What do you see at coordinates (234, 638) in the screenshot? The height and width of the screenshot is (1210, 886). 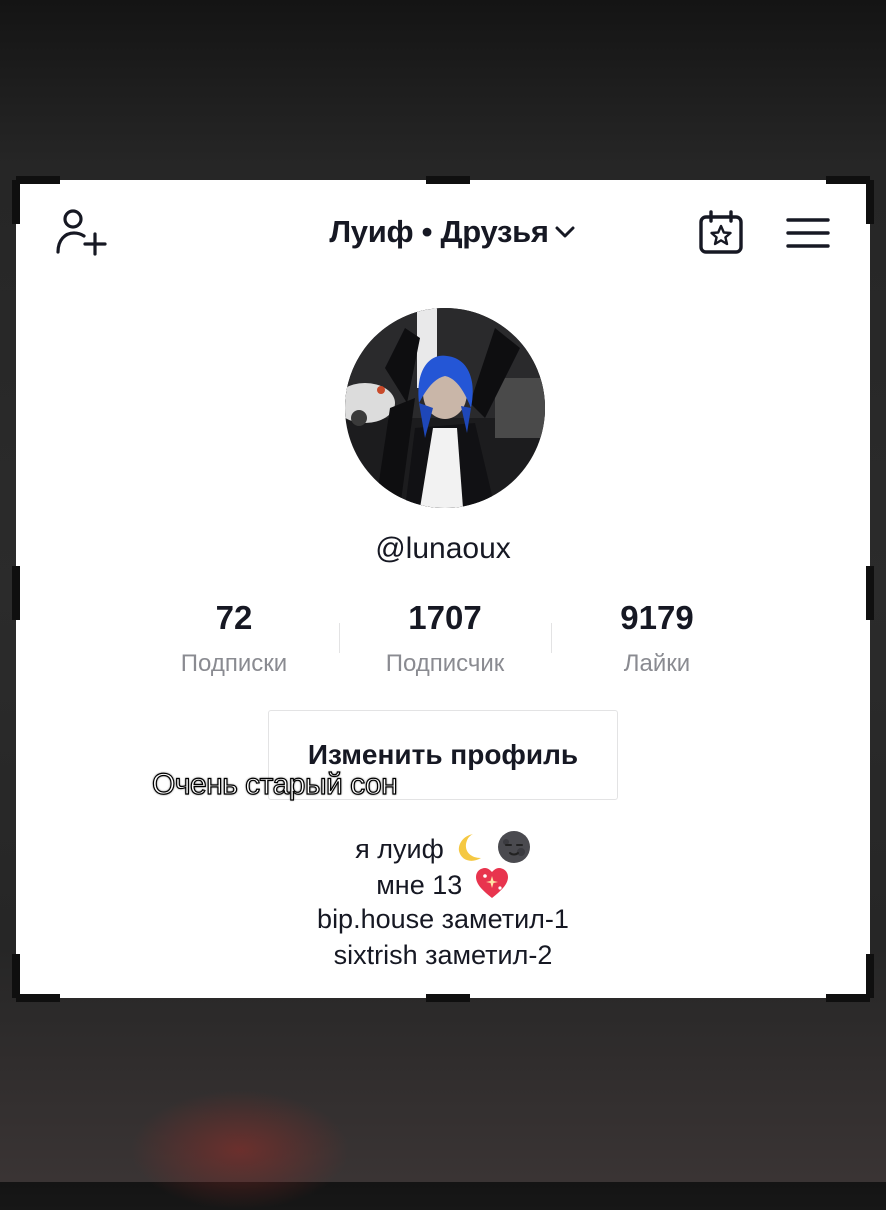 I see `stat-following: 72 Подписки` at bounding box center [234, 638].